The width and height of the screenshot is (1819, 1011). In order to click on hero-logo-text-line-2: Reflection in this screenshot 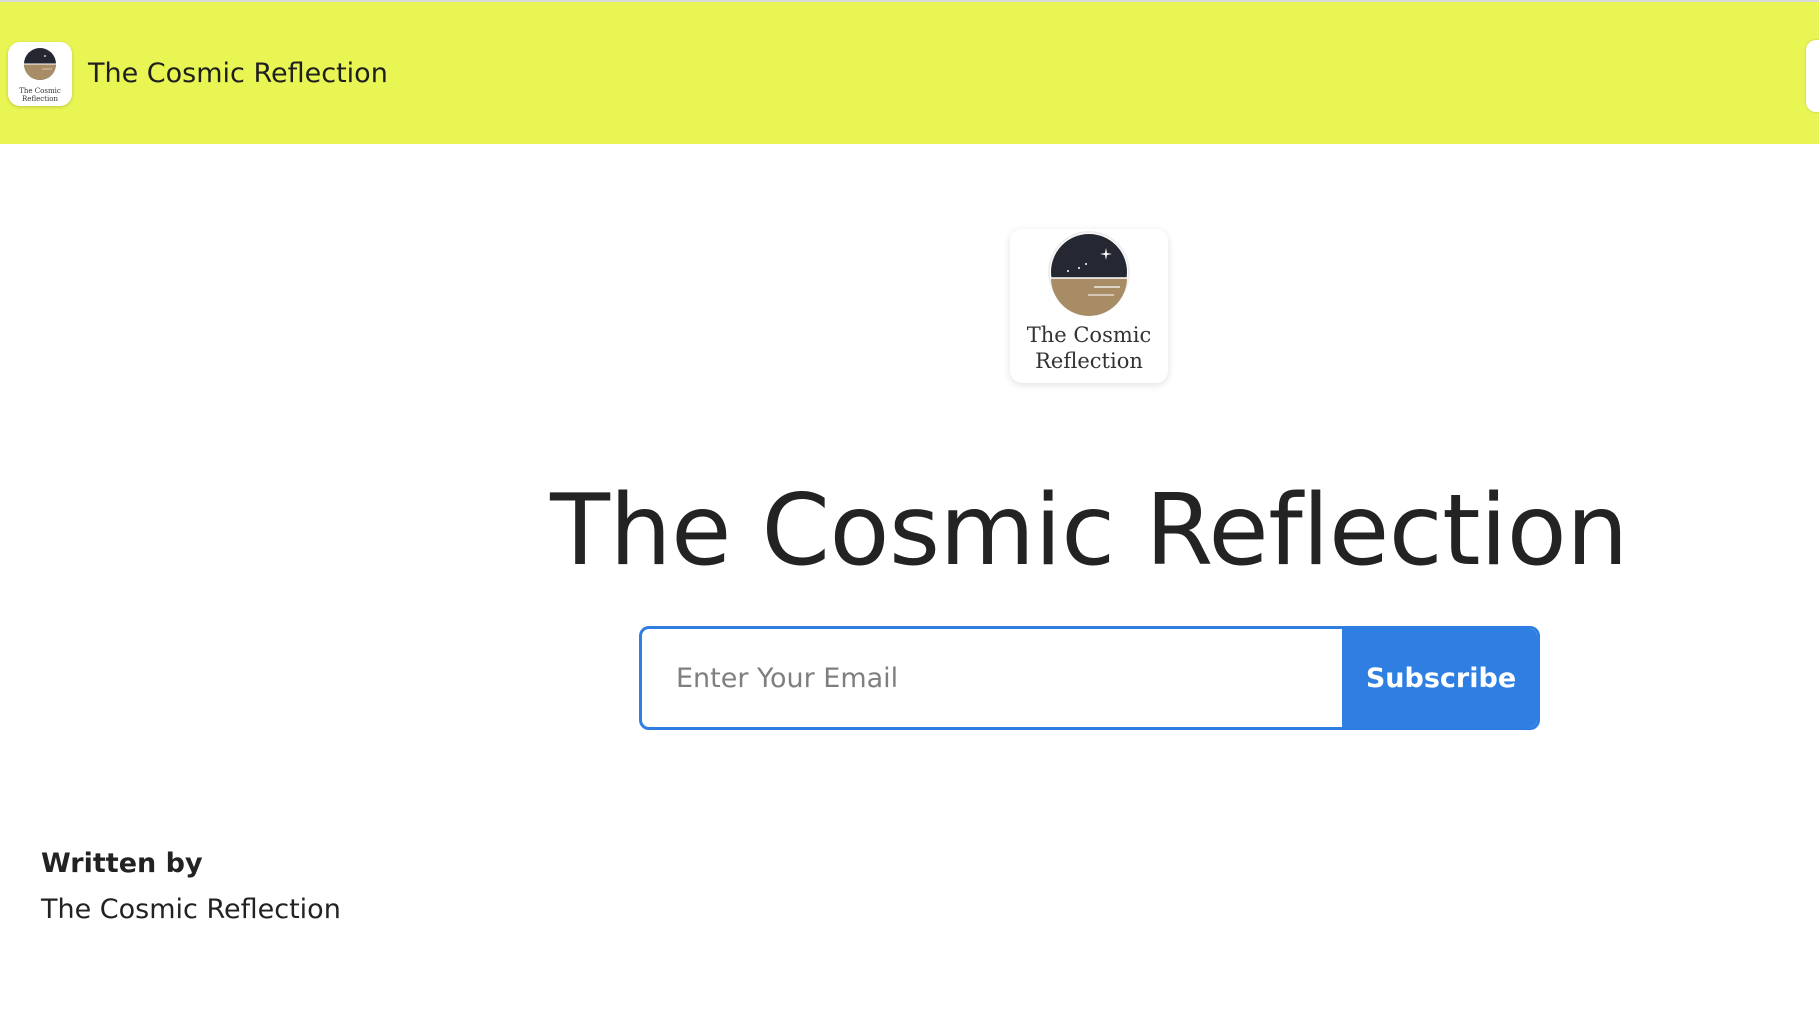, I will do `click(1089, 361)`.